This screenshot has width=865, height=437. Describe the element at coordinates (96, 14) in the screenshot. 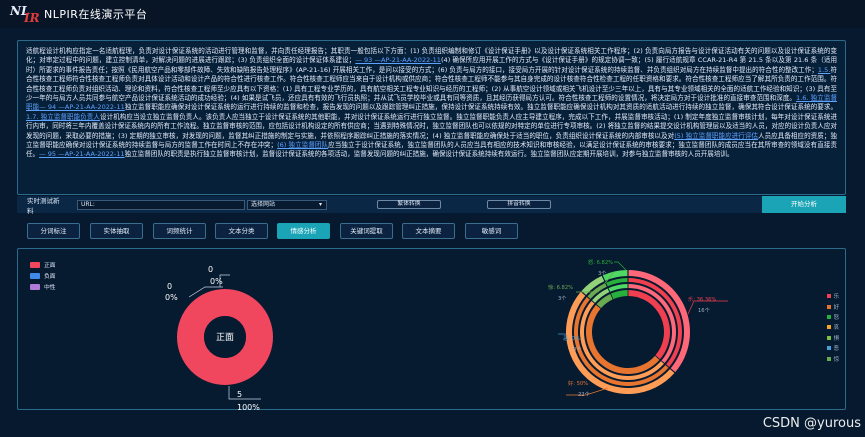

I see `app-title: NLPIR在线演示平台` at that location.